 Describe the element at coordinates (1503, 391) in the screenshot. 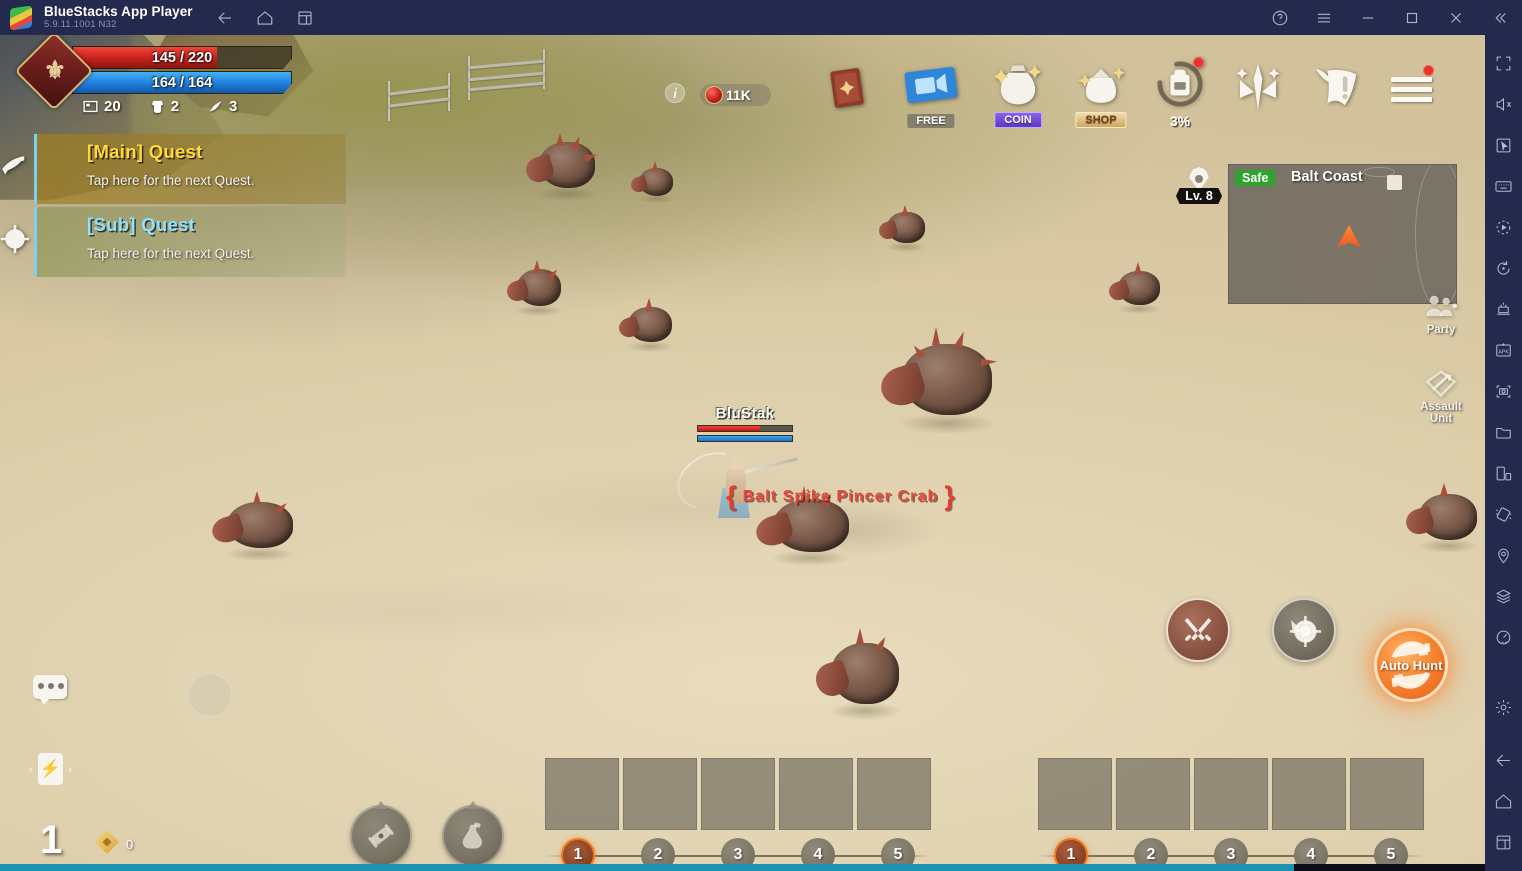

I see `screenshot-icon` at that location.